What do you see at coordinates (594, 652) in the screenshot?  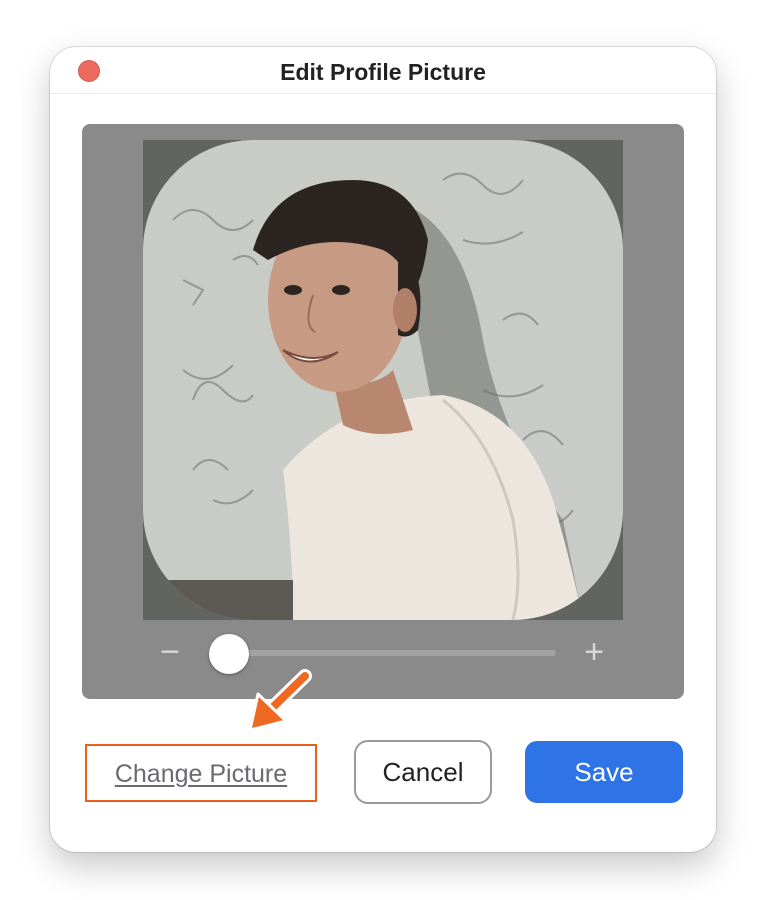 I see `zoom-in-icon: +` at bounding box center [594, 652].